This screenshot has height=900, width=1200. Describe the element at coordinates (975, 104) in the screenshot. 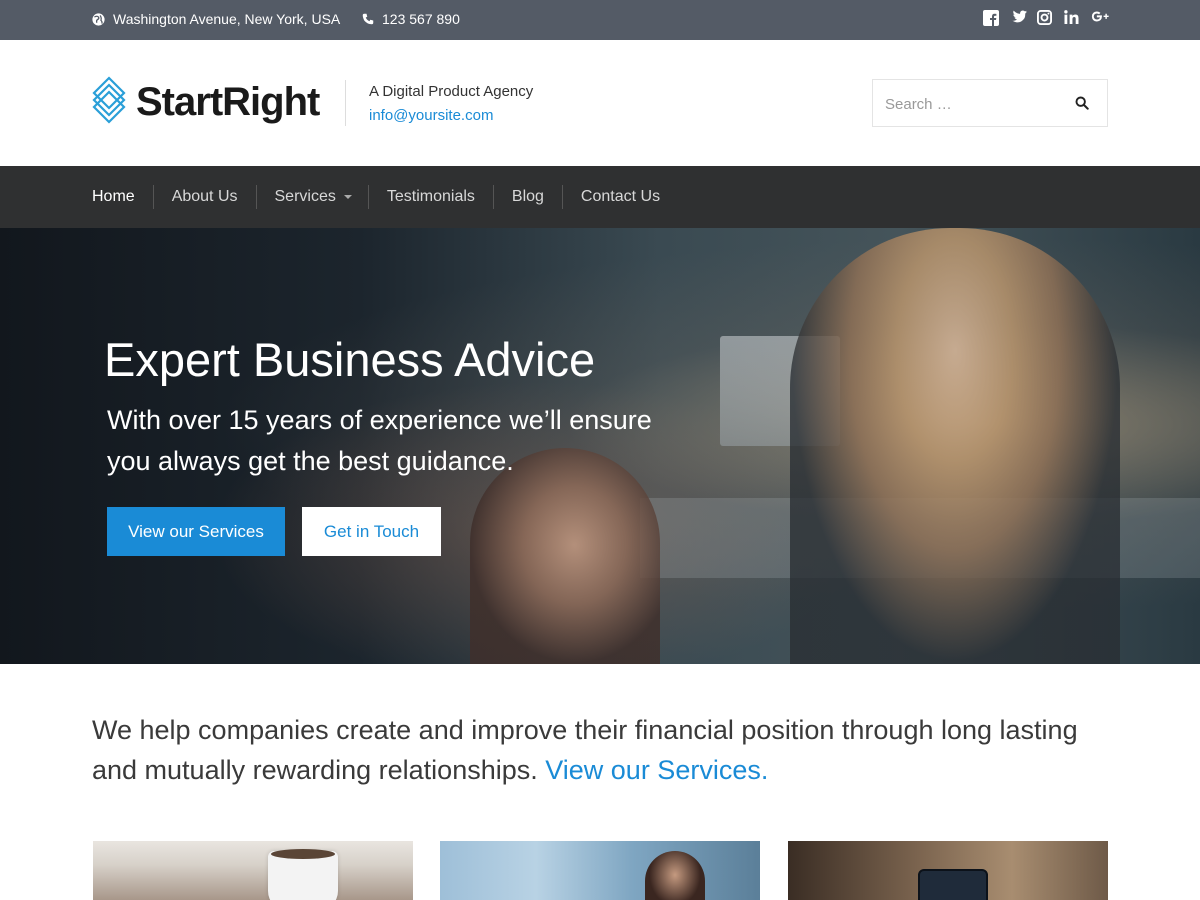

I see `search-input` at that location.